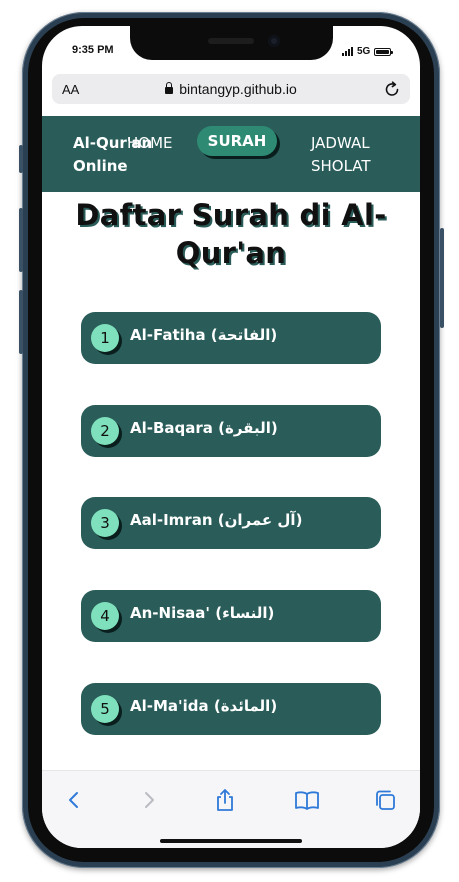 The width and height of the screenshot is (459, 882). Describe the element at coordinates (105, 523) in the screenshot. I see `surah-number-badge: 3` at that location.